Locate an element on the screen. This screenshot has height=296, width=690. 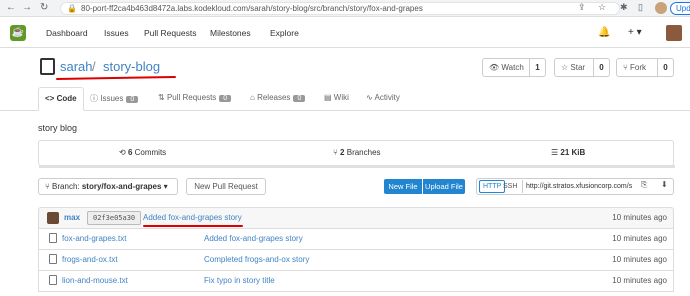
gitea-logo-icon: ☕ is located at coordinates (18, 33).